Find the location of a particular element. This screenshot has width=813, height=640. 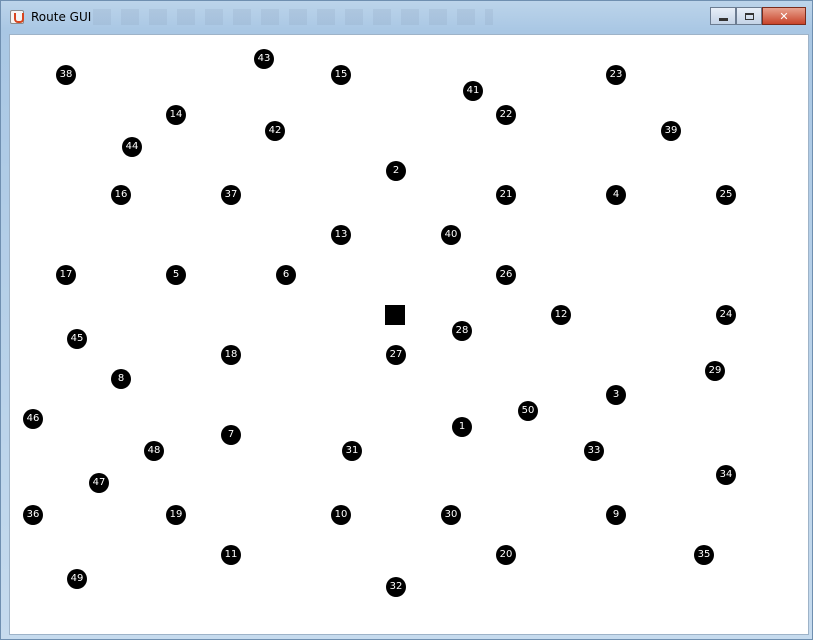

node: 16 is located at coordinates (121, 195).